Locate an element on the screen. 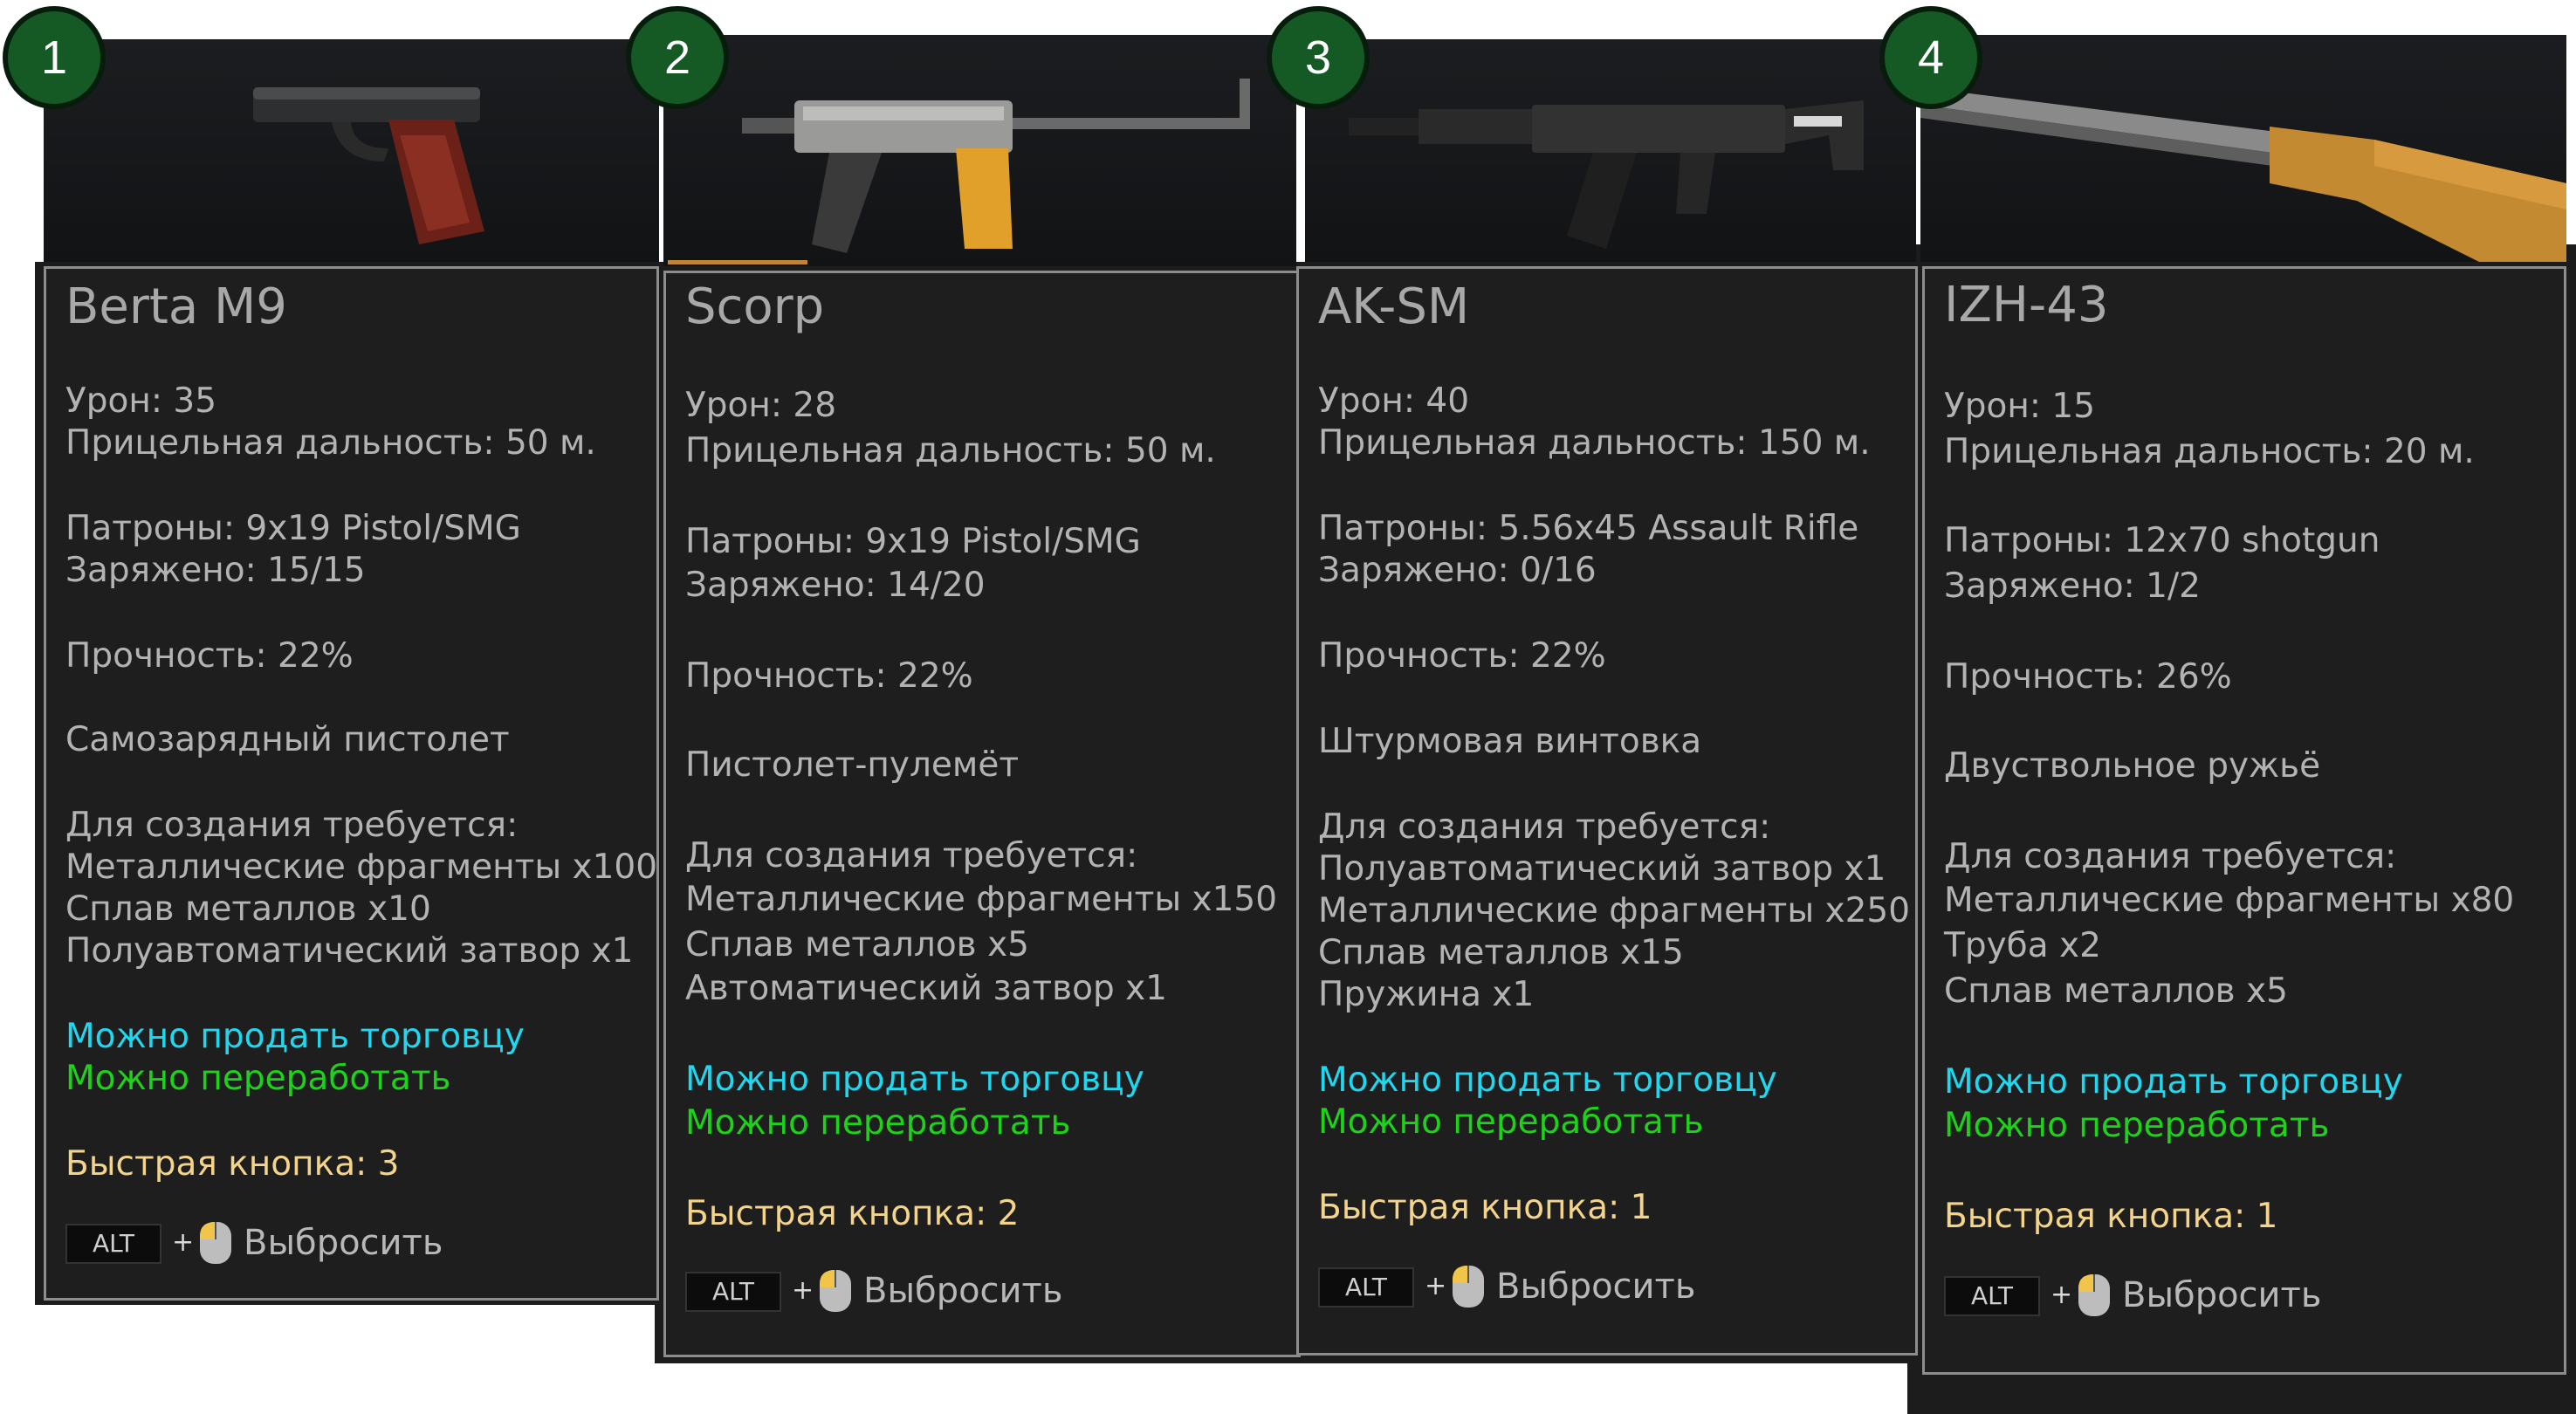 Image resolution: width=2576 pixels, height=1414 pixels. craft-item: Металлические фрагменты x150 is located at coordinates (981, 900).